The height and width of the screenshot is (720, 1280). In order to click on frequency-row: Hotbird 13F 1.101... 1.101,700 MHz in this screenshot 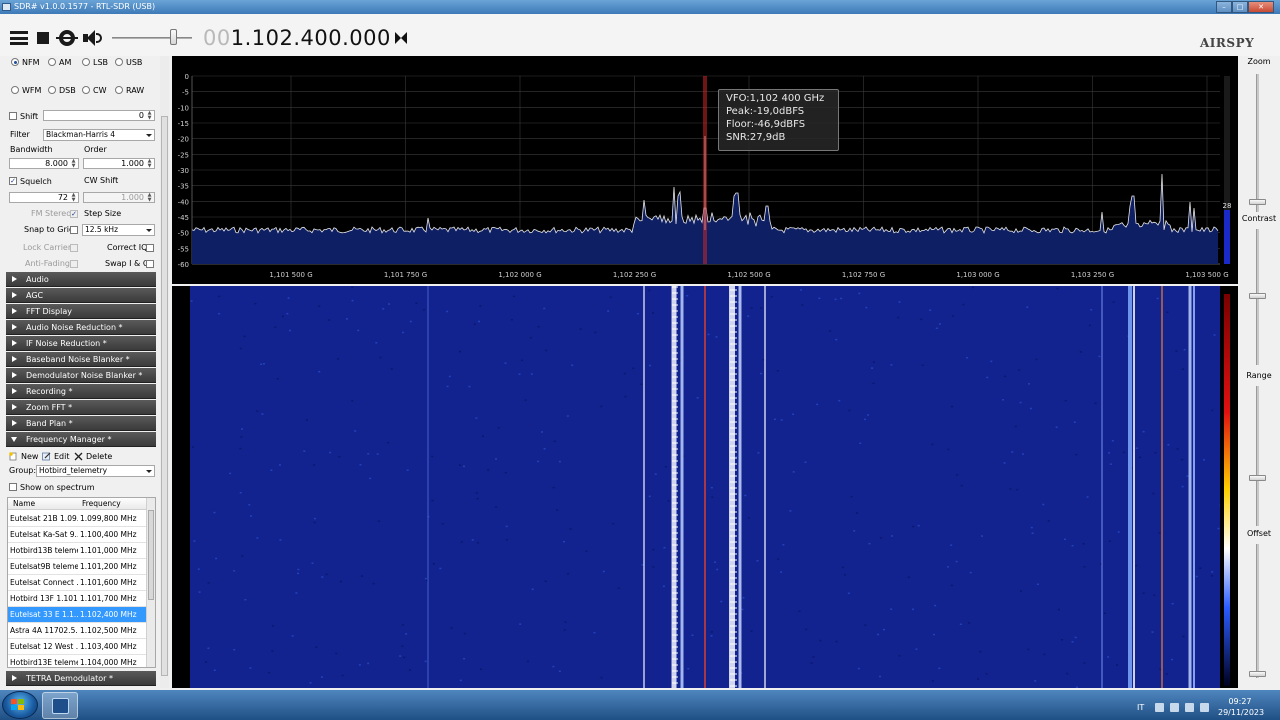, I will do `click(77, 599)`.